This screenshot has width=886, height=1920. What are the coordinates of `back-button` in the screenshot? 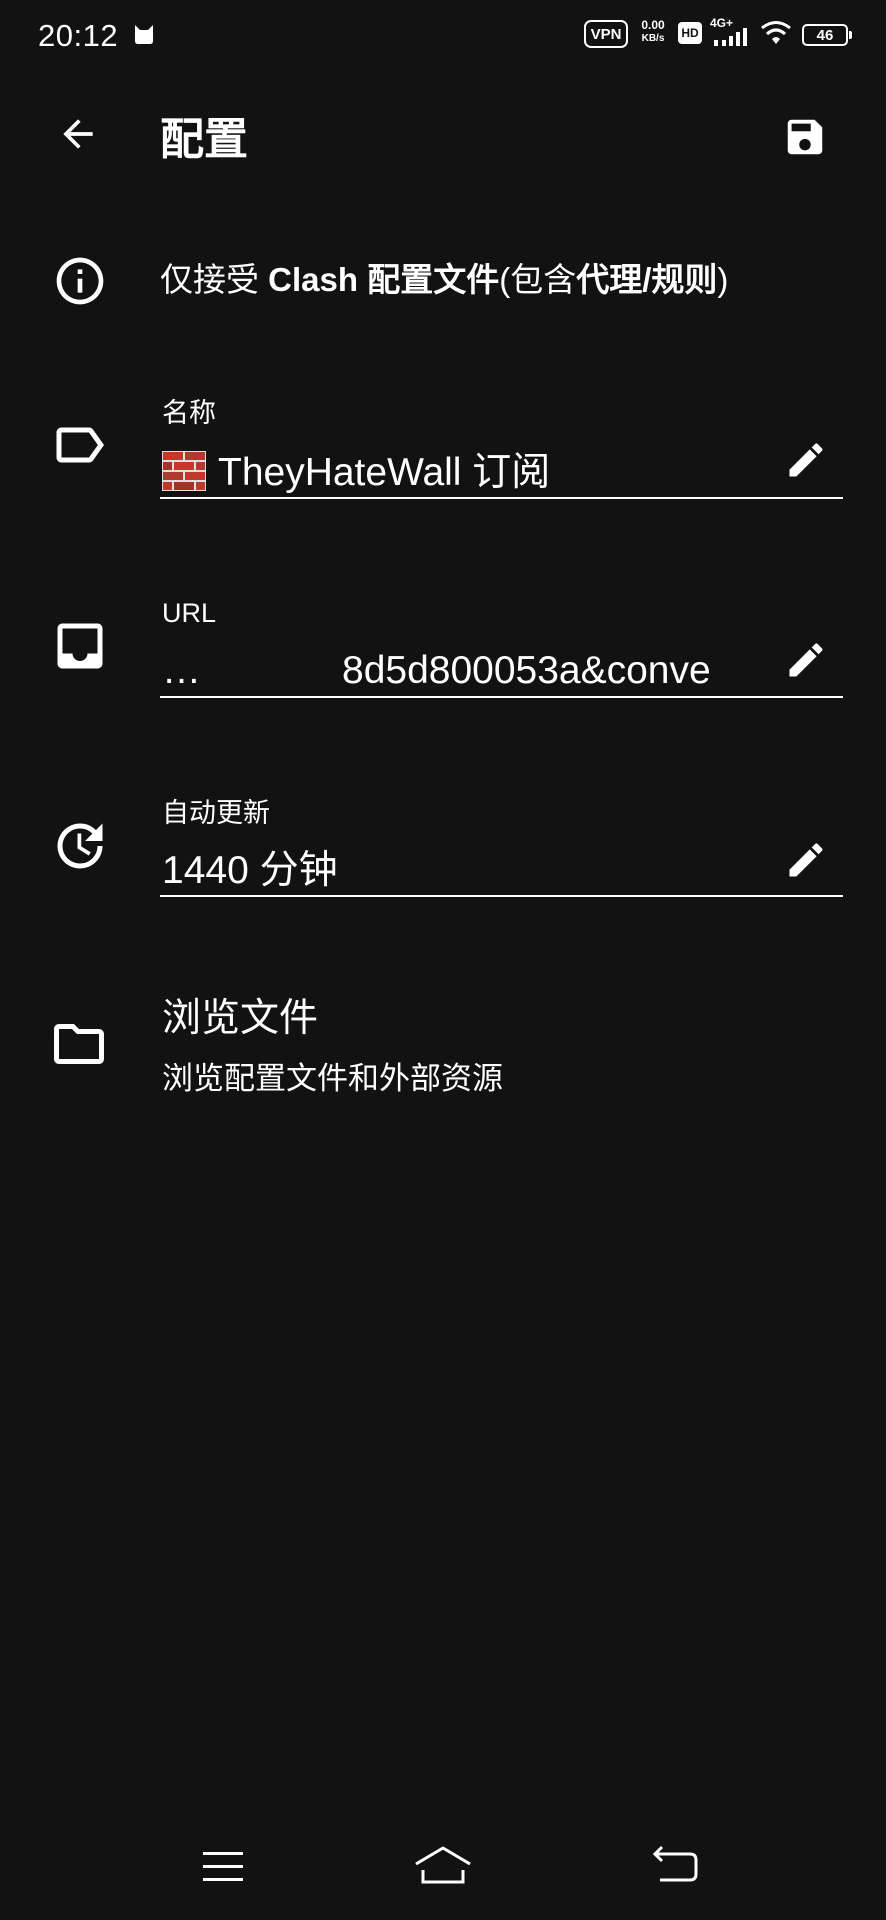 It's located at (78, 134).